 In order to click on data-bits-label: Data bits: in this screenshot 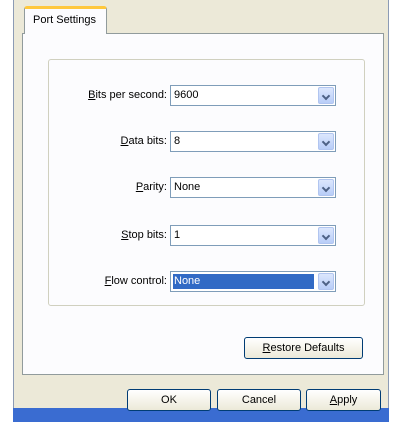, I will do `click(143, 141)`.